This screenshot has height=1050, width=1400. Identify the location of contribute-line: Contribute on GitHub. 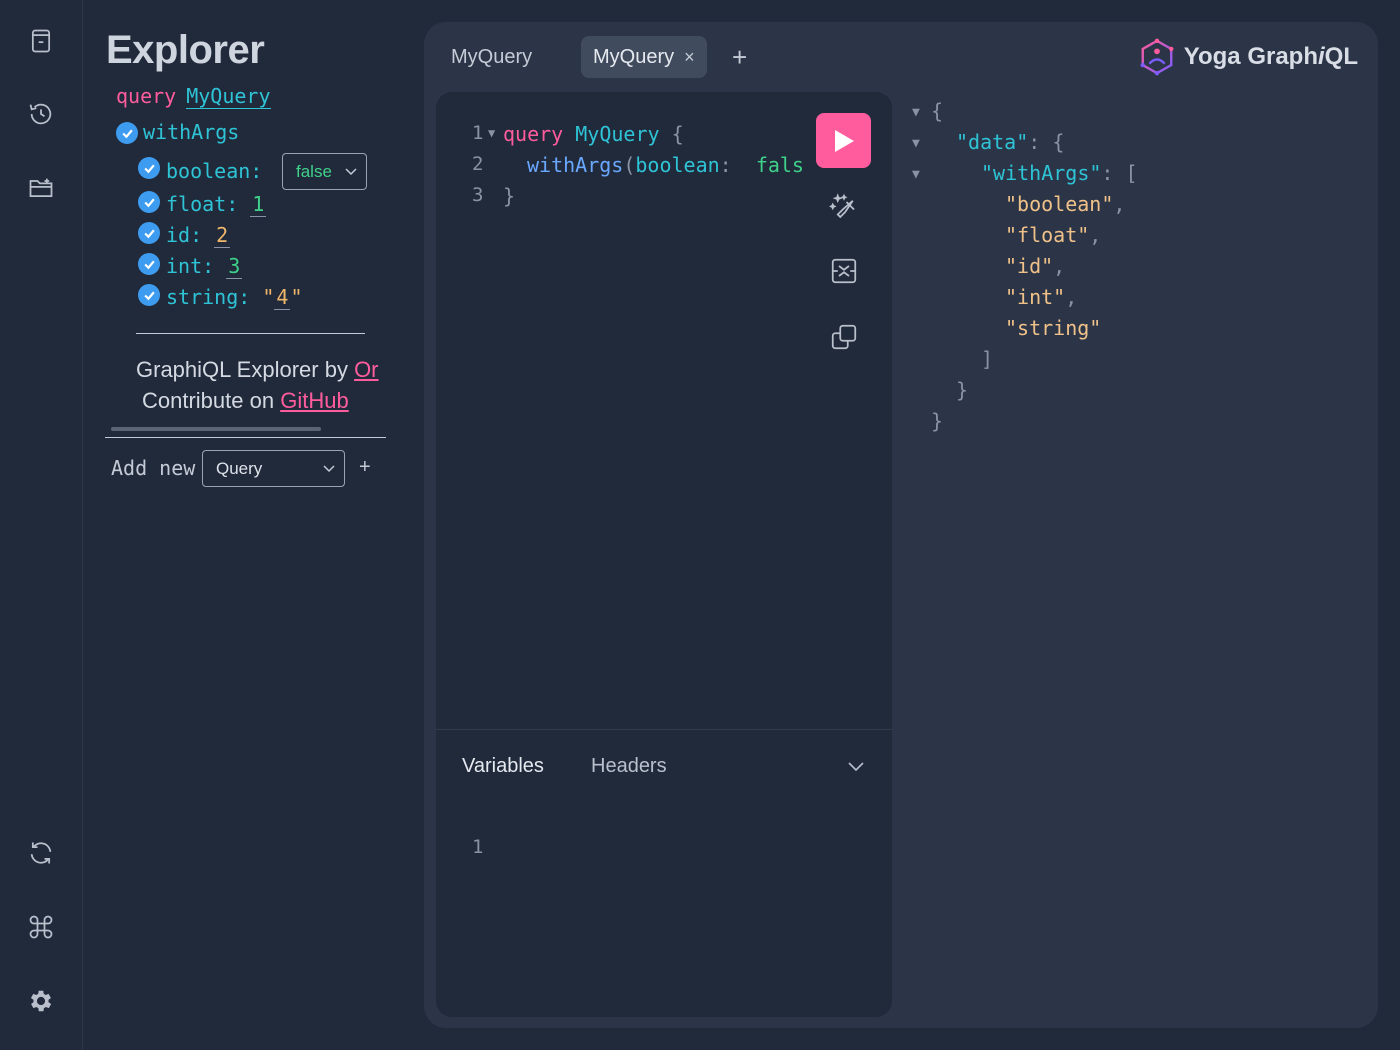
(245, 401).